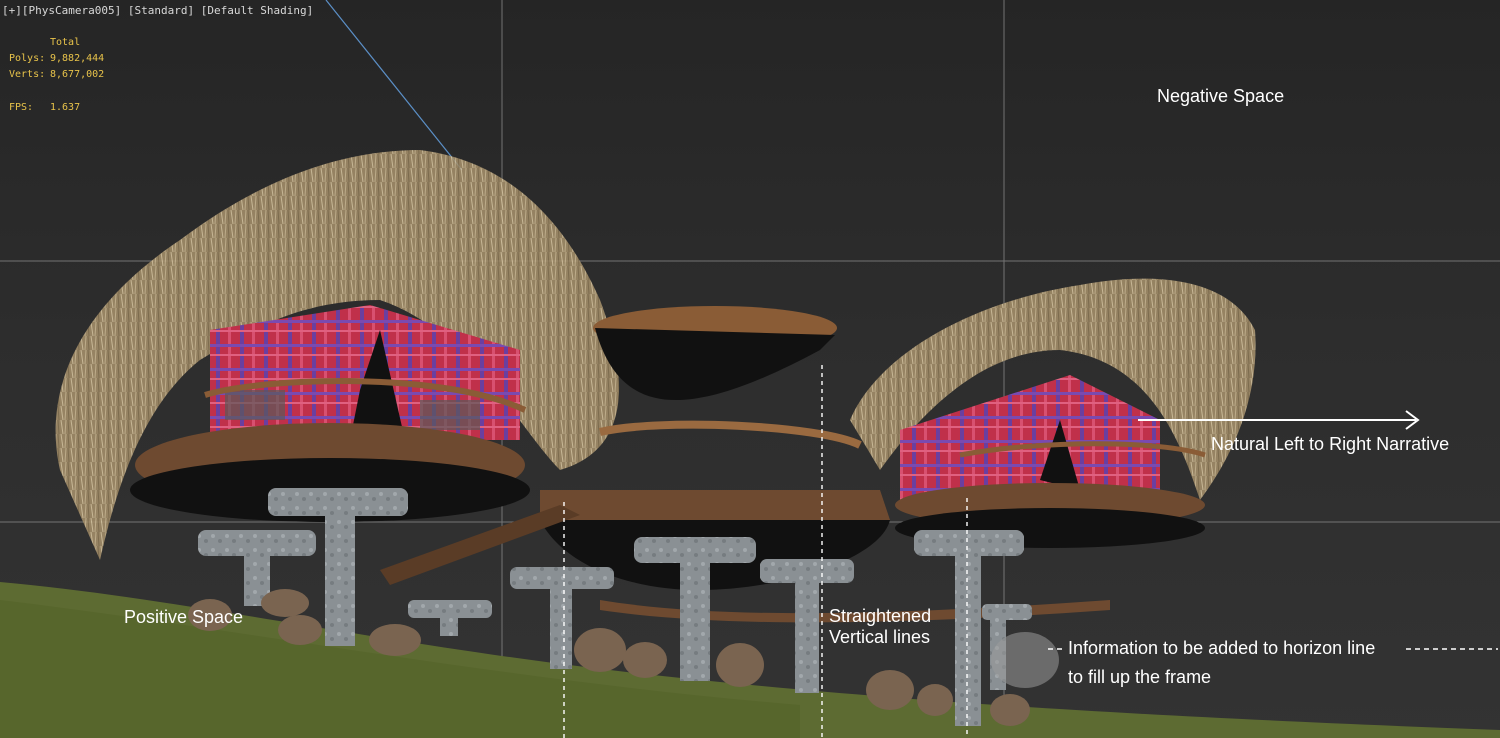  I want to click on polys-value: 9,882,444, so click(77, 58).